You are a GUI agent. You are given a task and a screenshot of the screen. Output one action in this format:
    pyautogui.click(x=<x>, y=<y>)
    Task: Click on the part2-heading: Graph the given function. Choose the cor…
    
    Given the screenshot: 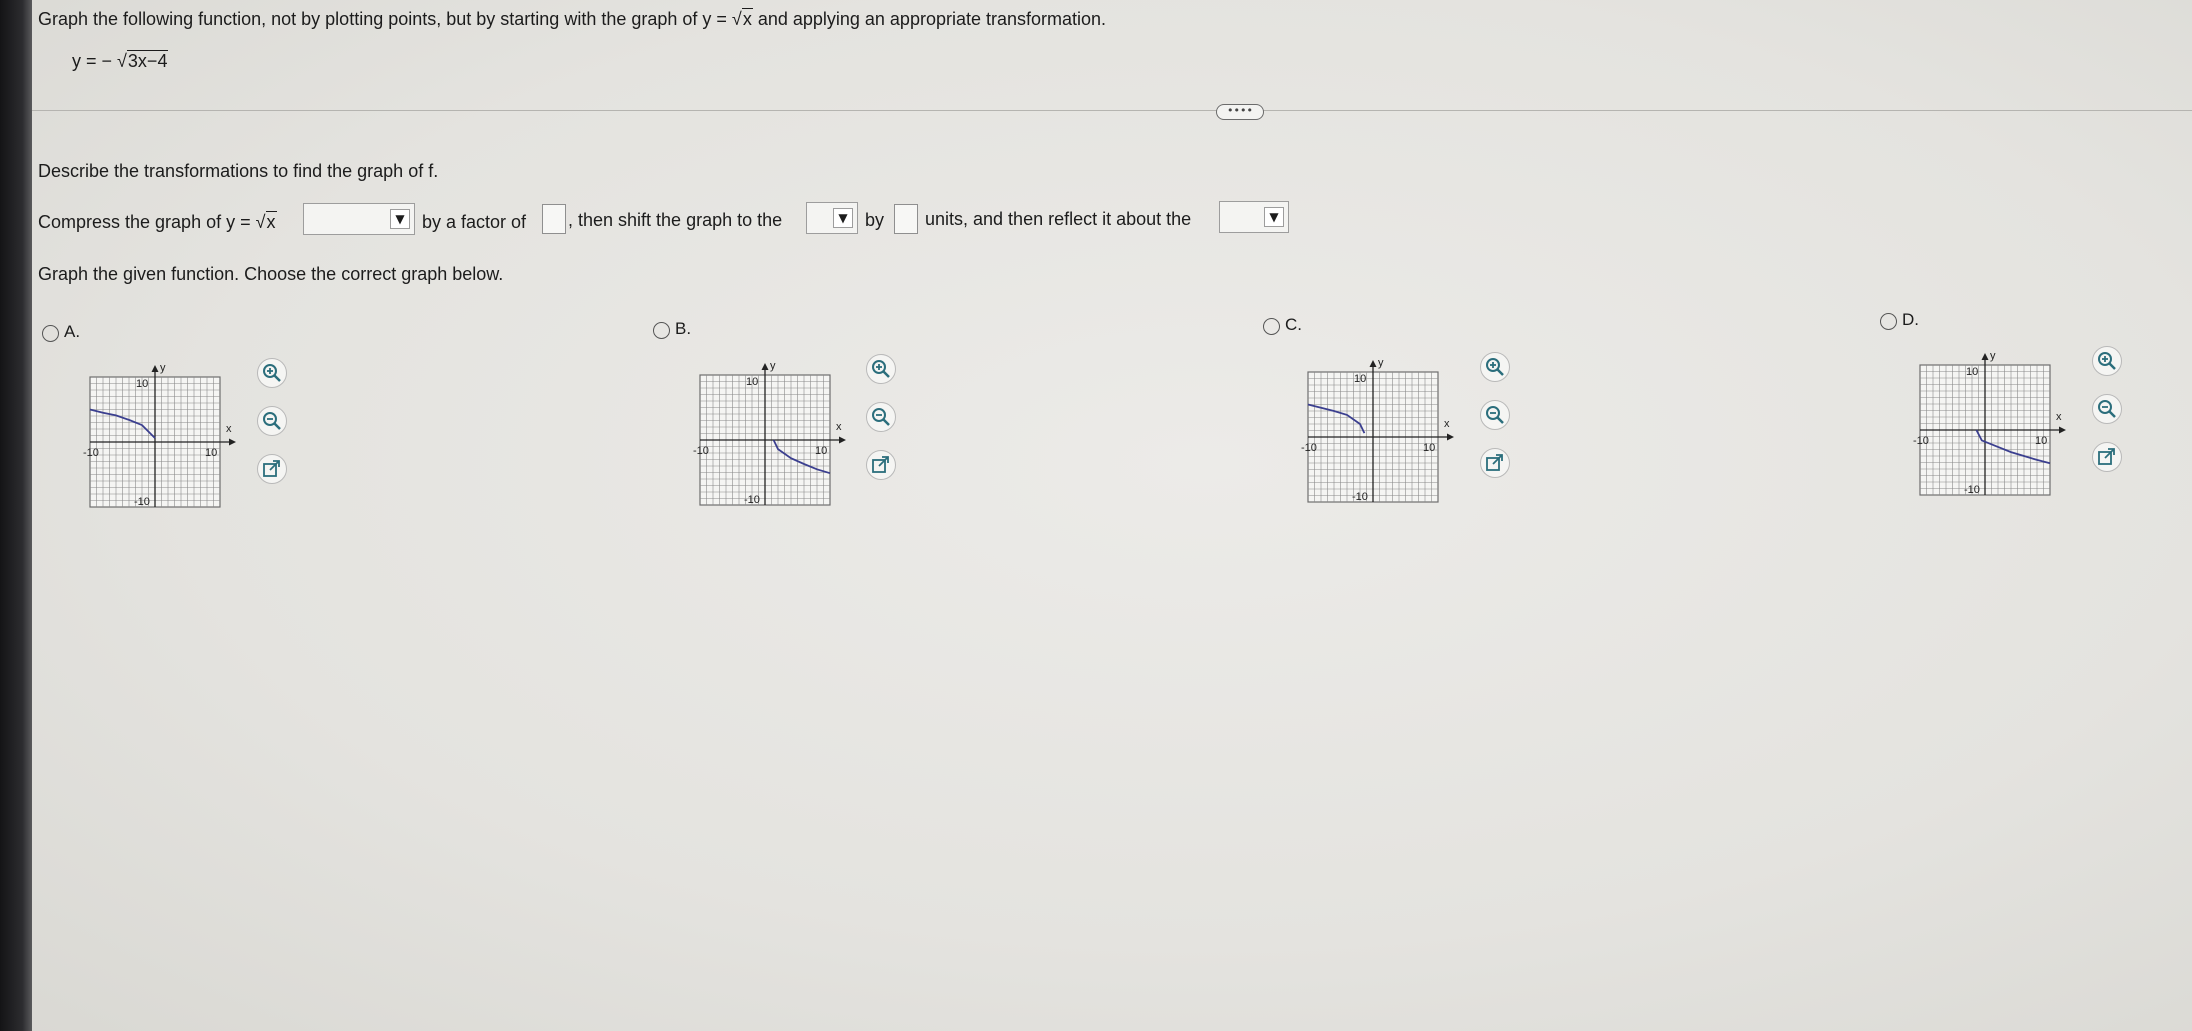 What is the action you would take?
    pyautogui.click(x=271, y=274)
    